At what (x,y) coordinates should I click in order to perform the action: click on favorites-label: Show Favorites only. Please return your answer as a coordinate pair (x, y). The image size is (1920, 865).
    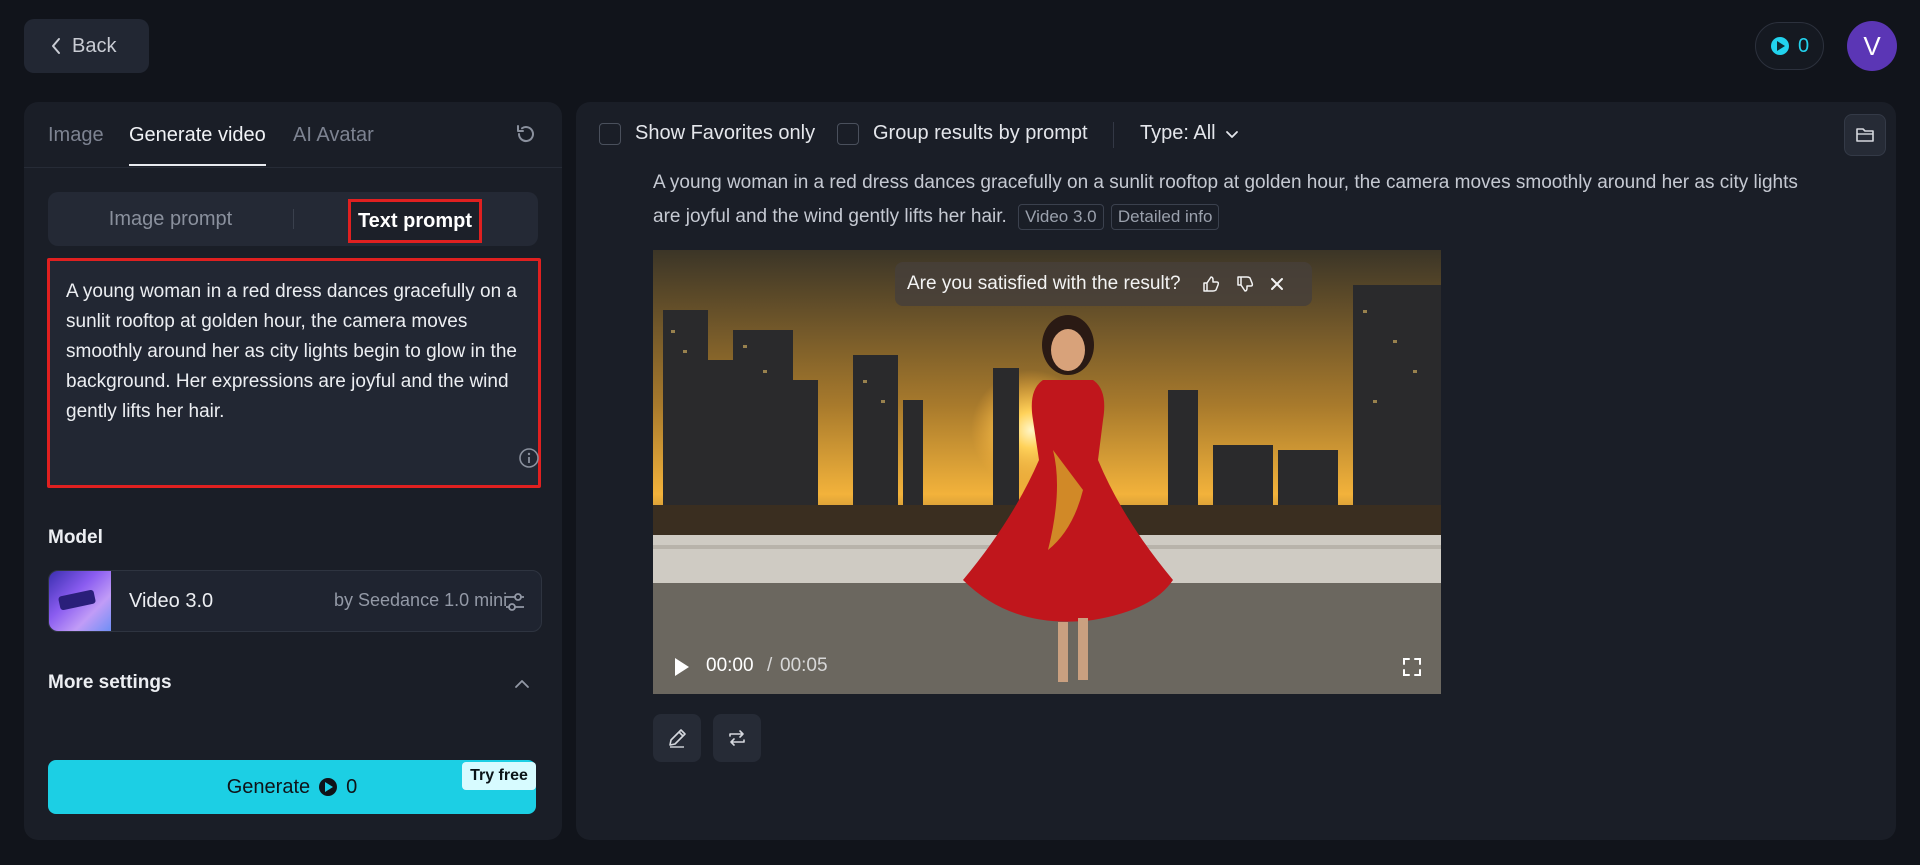
    Looking at the image, I should click on (725, 133).